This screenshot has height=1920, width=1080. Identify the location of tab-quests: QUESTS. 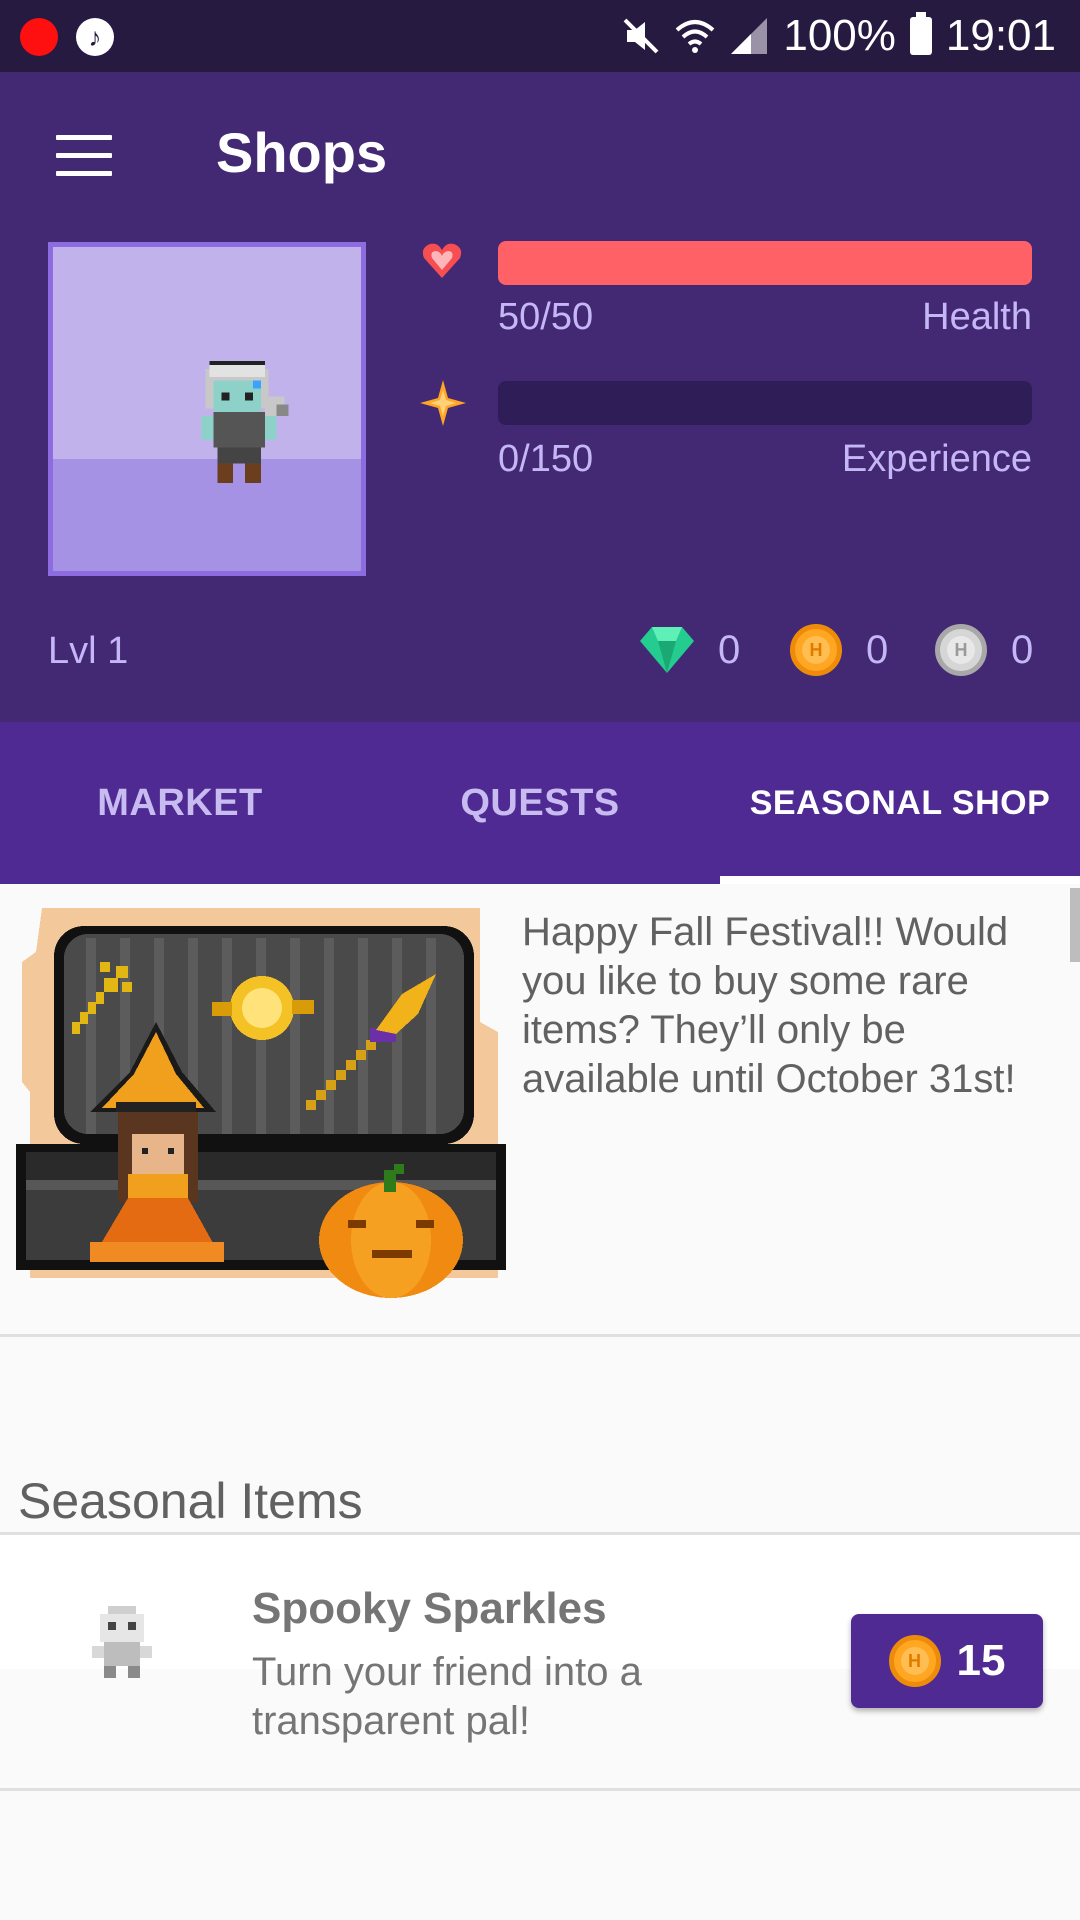
(540, 803).